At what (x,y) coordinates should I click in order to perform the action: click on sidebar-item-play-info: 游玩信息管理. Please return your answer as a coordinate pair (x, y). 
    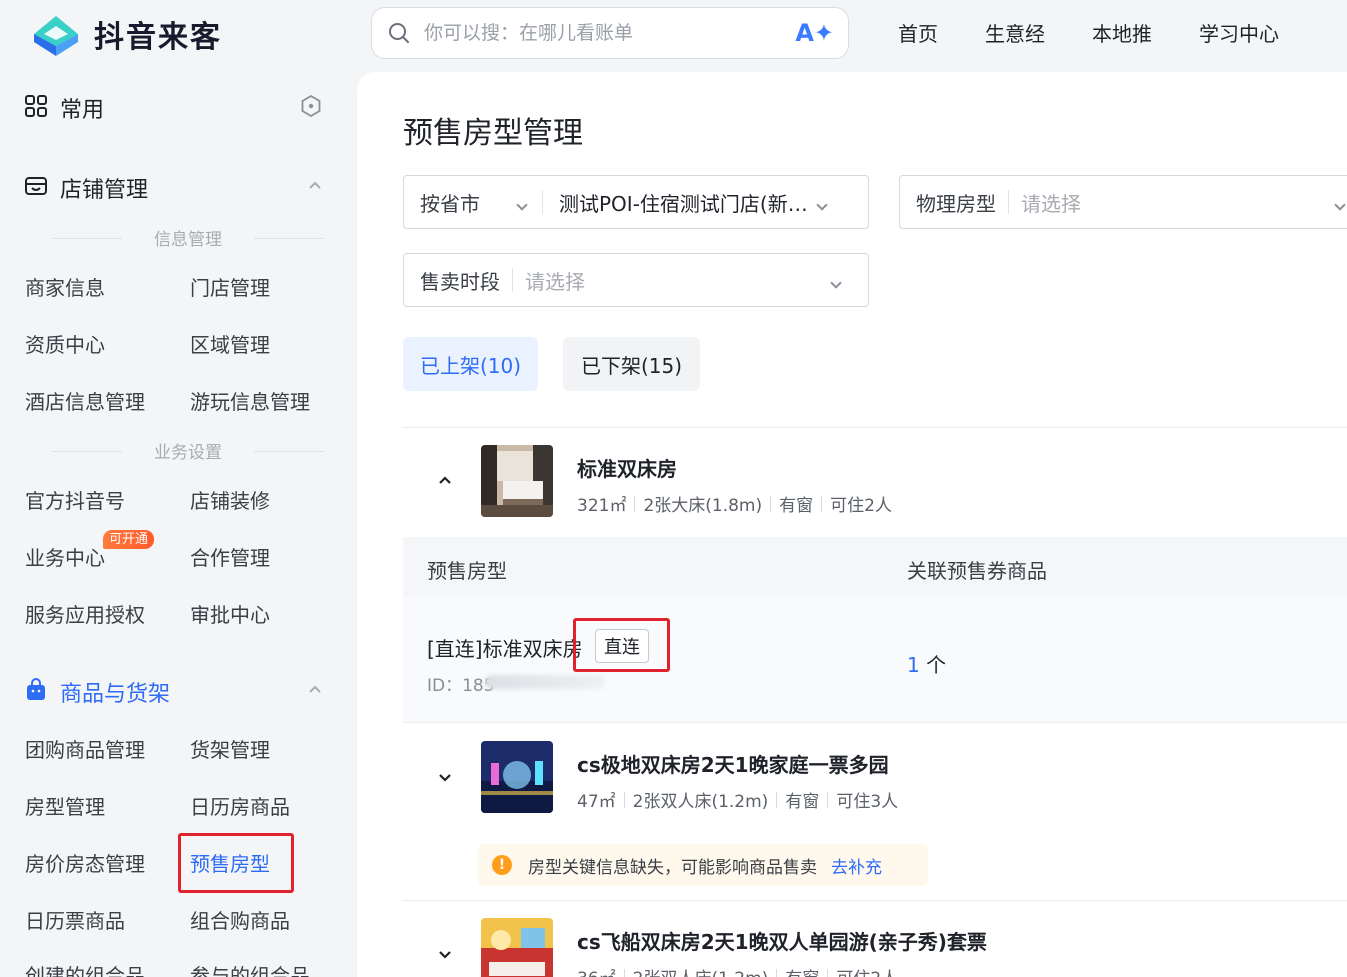
    Looking at the image, I should click on (250, 400).